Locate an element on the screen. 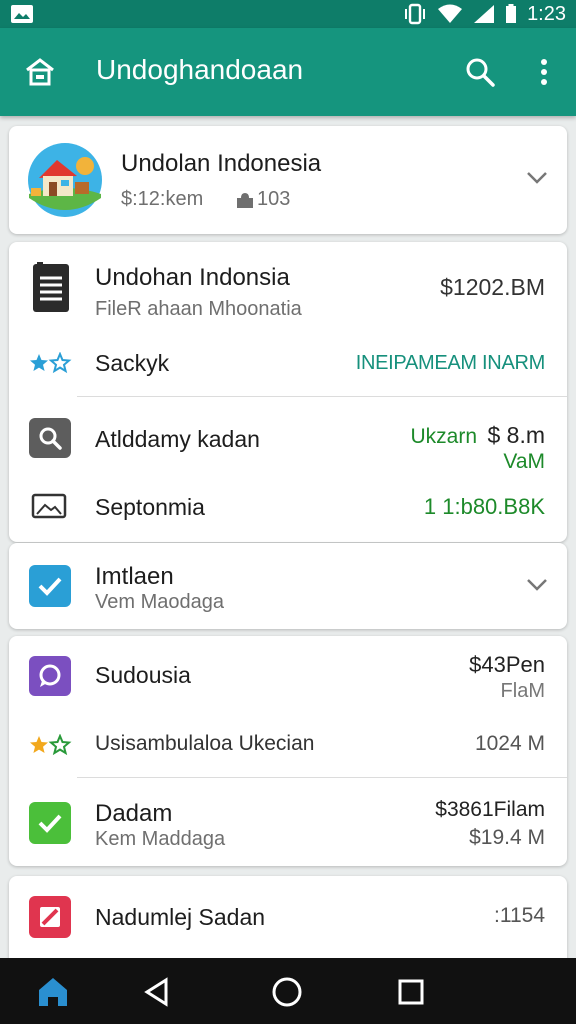 The width and height of the screenshot is (576, 1024). status-time: 1:23 is located at coordinates (546, 13).